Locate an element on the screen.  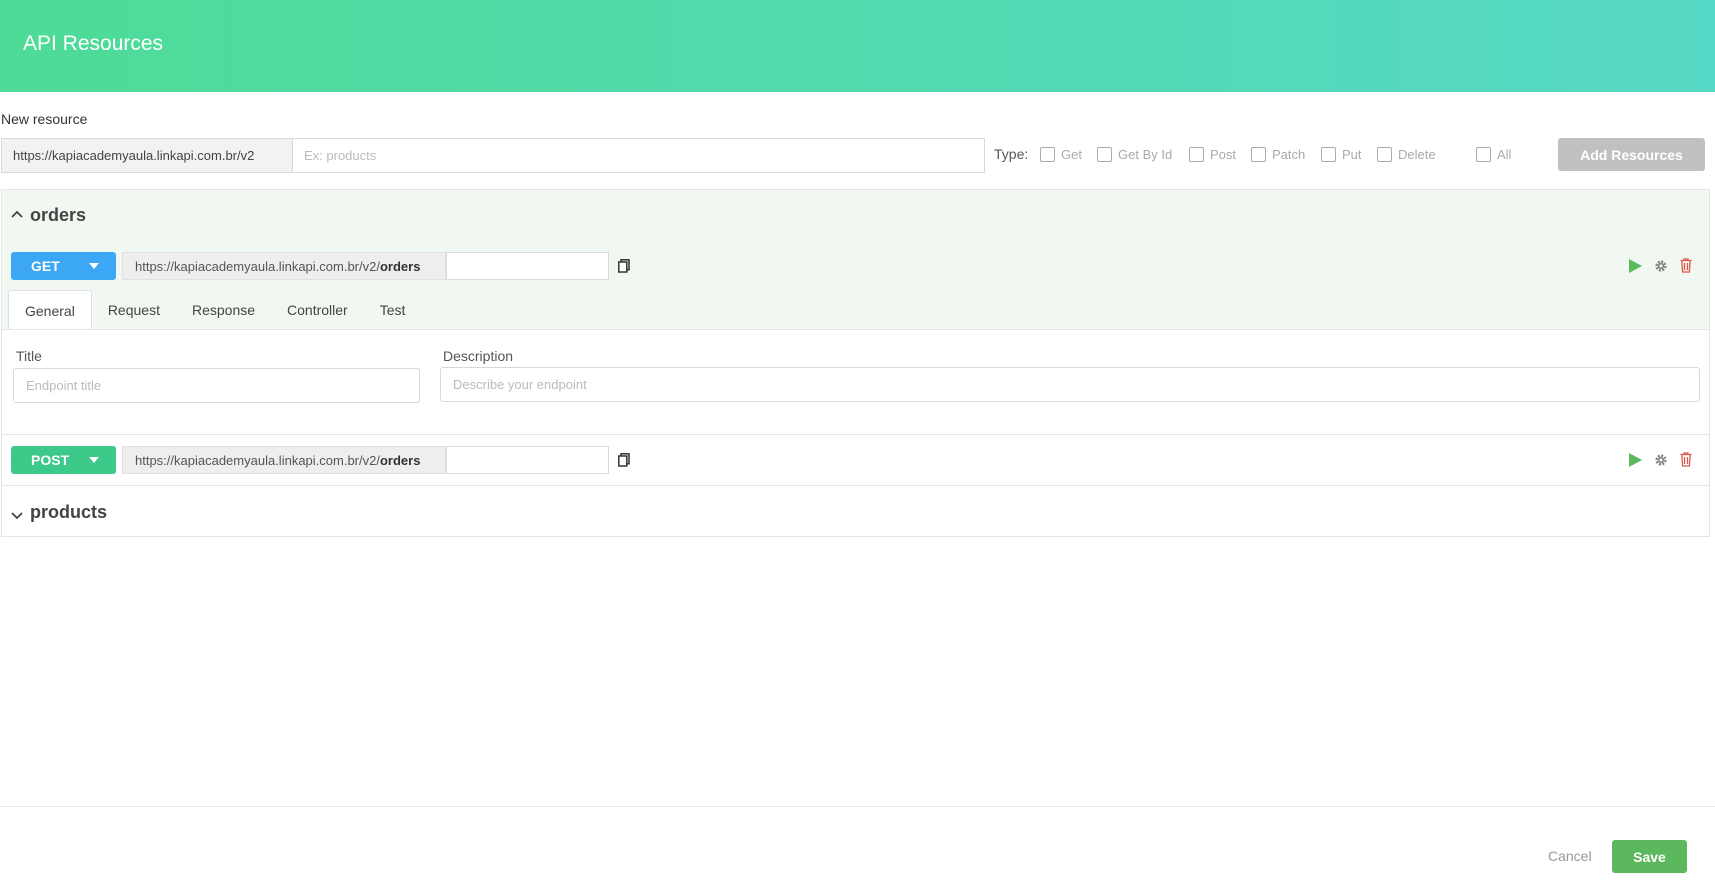
type-checkbox-patch: Patch is located at coordinates (1278, 154).